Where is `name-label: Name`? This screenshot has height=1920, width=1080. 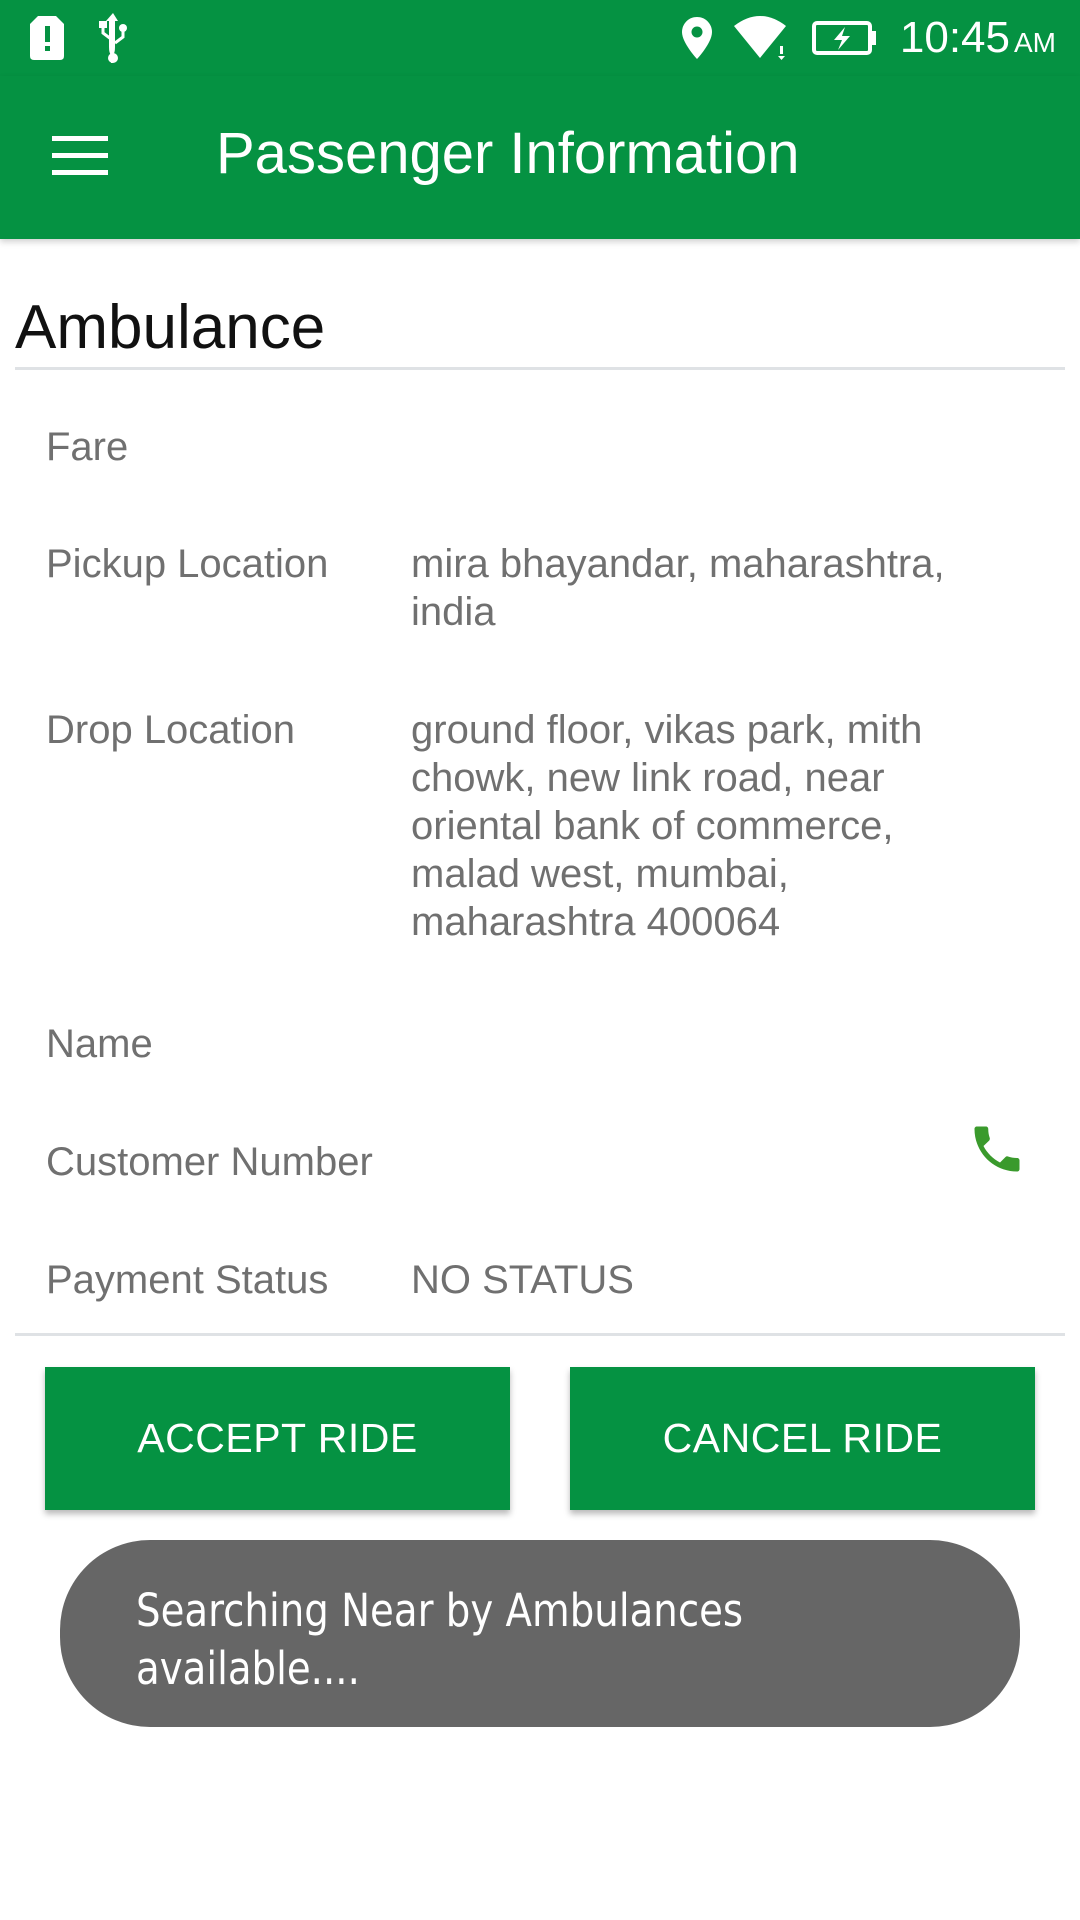 name-label: Name is located at coordinates (99, 1044).